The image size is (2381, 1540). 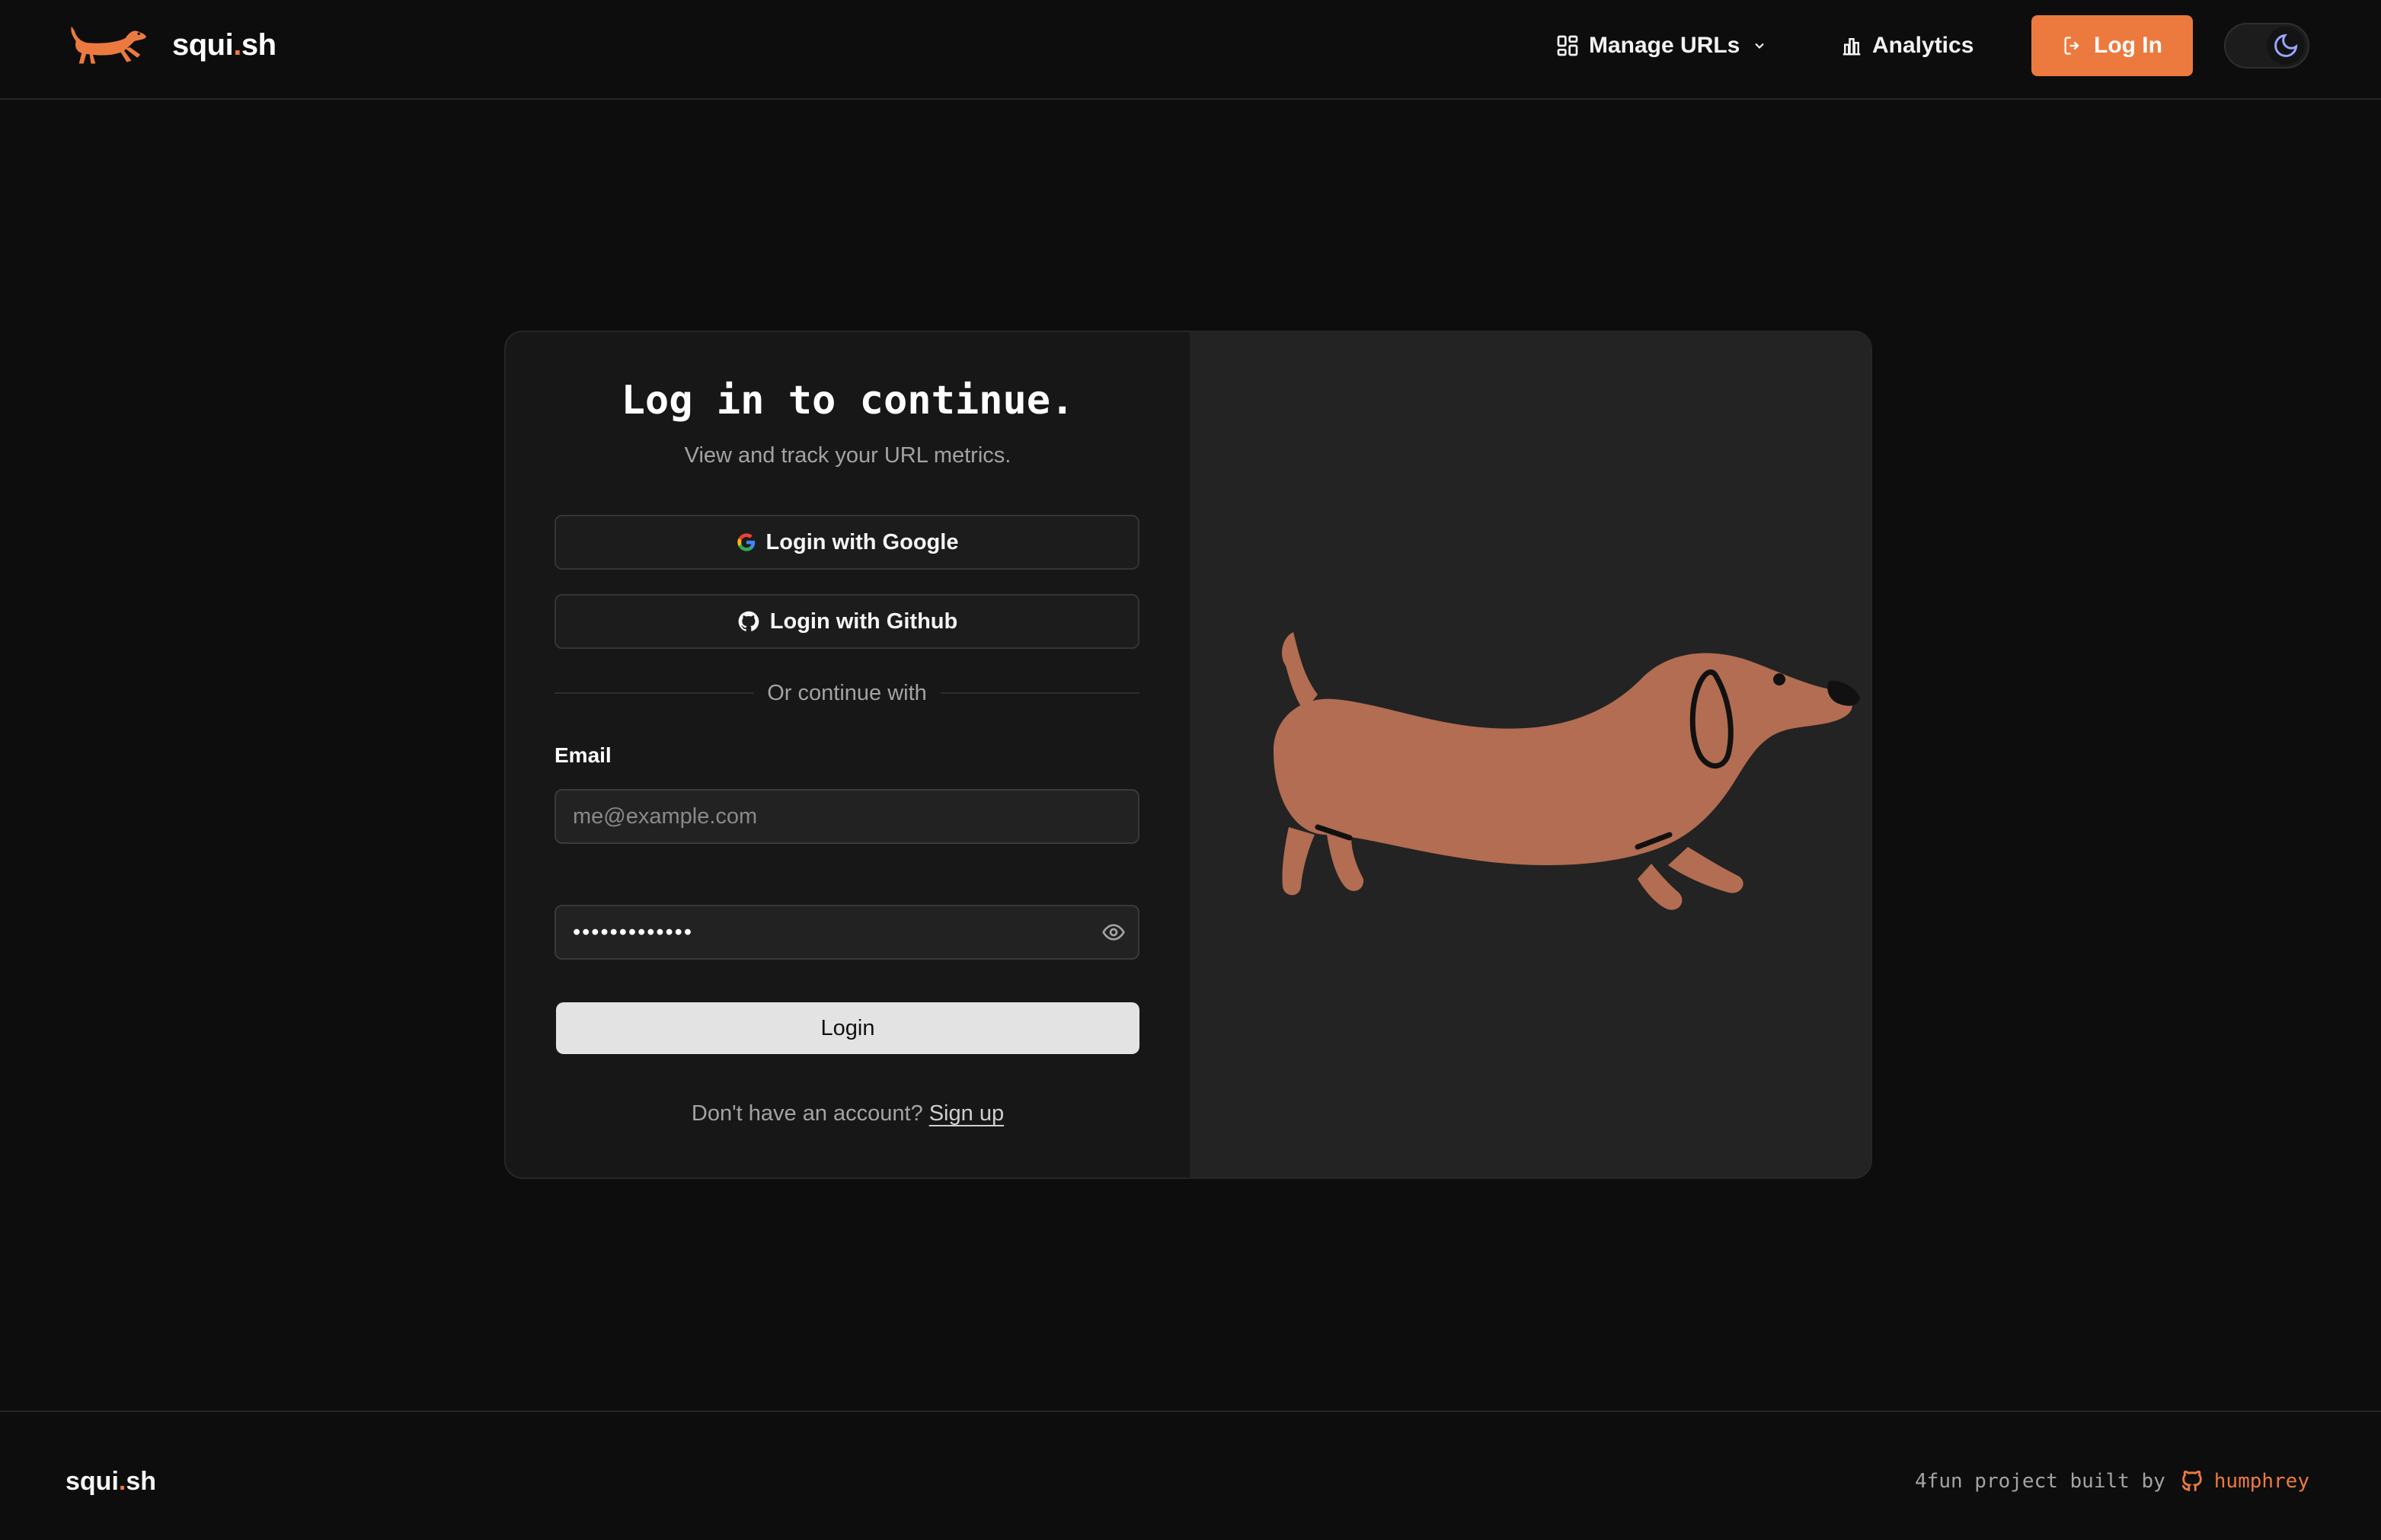 I want to click on email-label: Email, so click(x=583, y=755).